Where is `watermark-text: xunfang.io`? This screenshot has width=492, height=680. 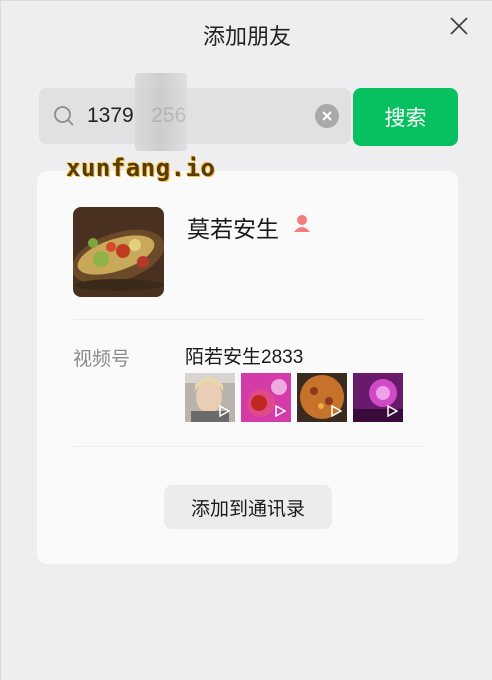 watermark-text: xunfang.io is located at coordinates (141, 168).